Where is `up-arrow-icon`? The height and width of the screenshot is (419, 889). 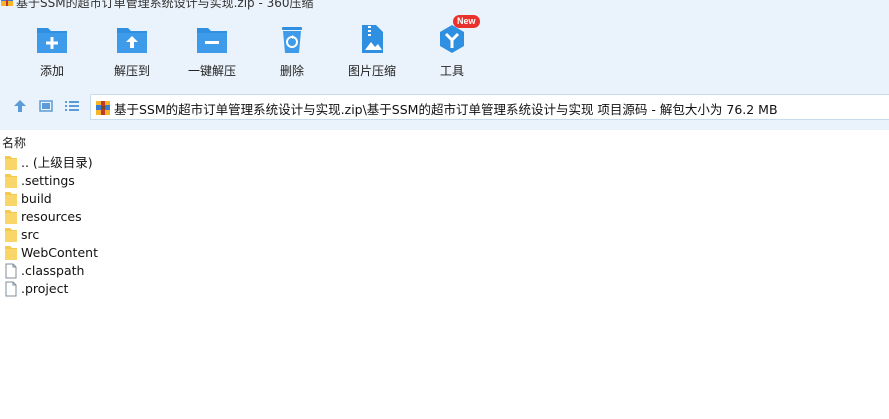
up-arrow-icon is located at coordinates (20, 106).